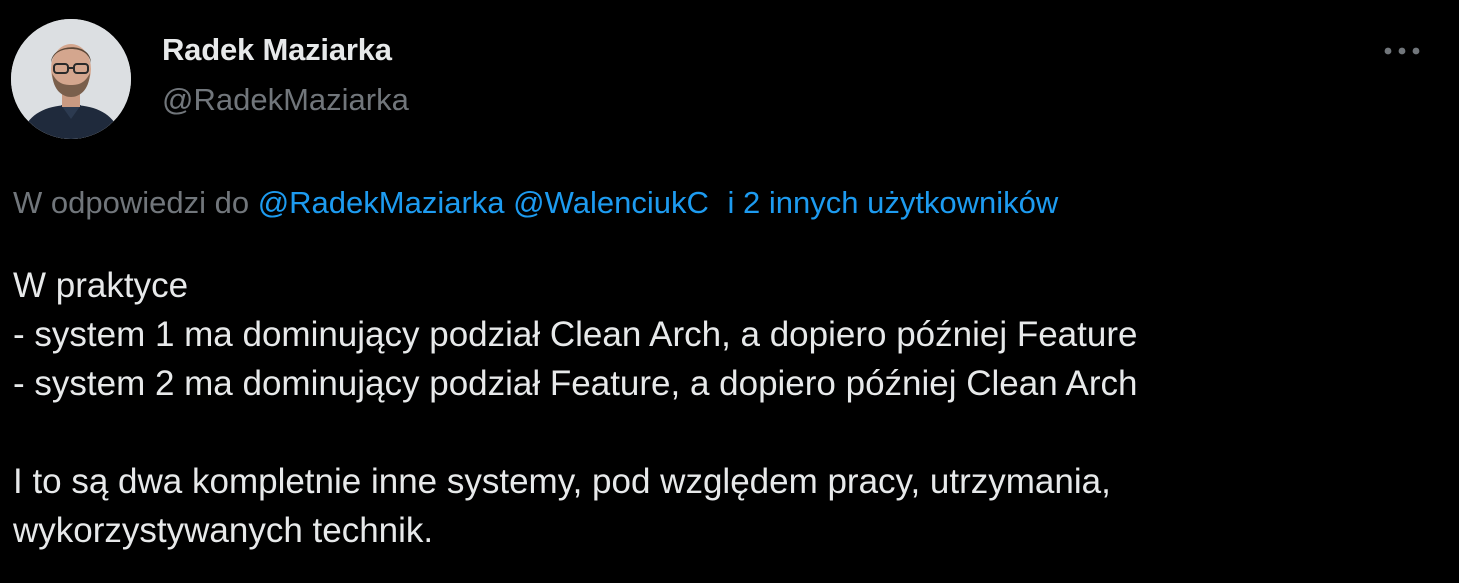  I want to click on other-users-link: i 2 innych użytkowników, so click(893, 202).